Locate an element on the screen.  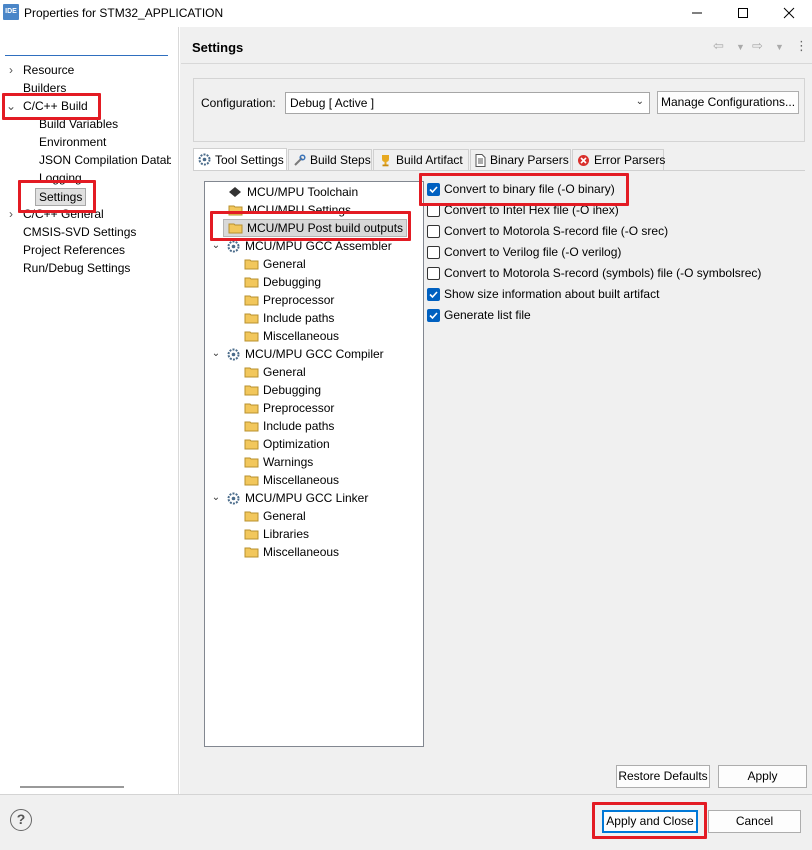
back-arrow-icon: ⇦ is located at coordinates (718, 47).